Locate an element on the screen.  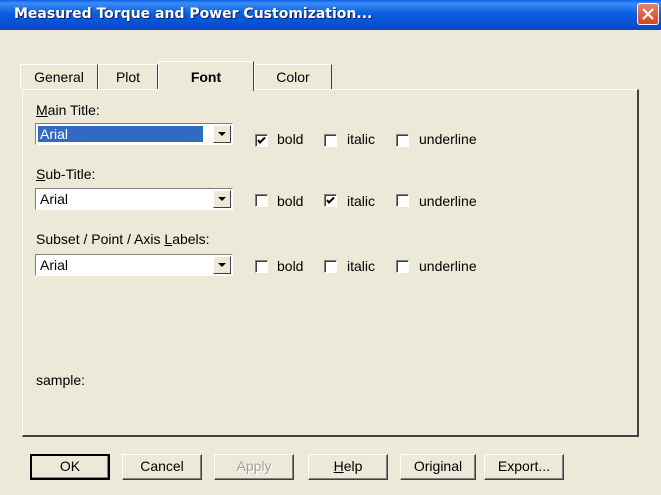
tab-general: General is located at coordinates (59, 77).